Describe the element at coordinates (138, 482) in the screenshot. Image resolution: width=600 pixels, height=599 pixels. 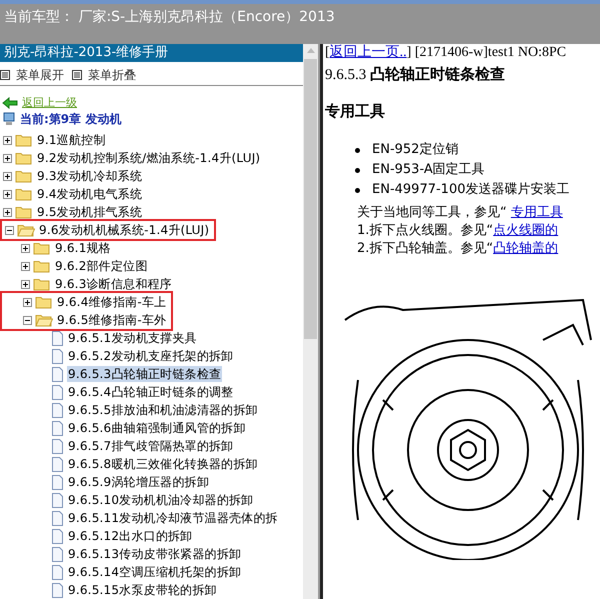
I see `tree-item: 9.6.5.9涡轮增压器的拆卸` at that location.